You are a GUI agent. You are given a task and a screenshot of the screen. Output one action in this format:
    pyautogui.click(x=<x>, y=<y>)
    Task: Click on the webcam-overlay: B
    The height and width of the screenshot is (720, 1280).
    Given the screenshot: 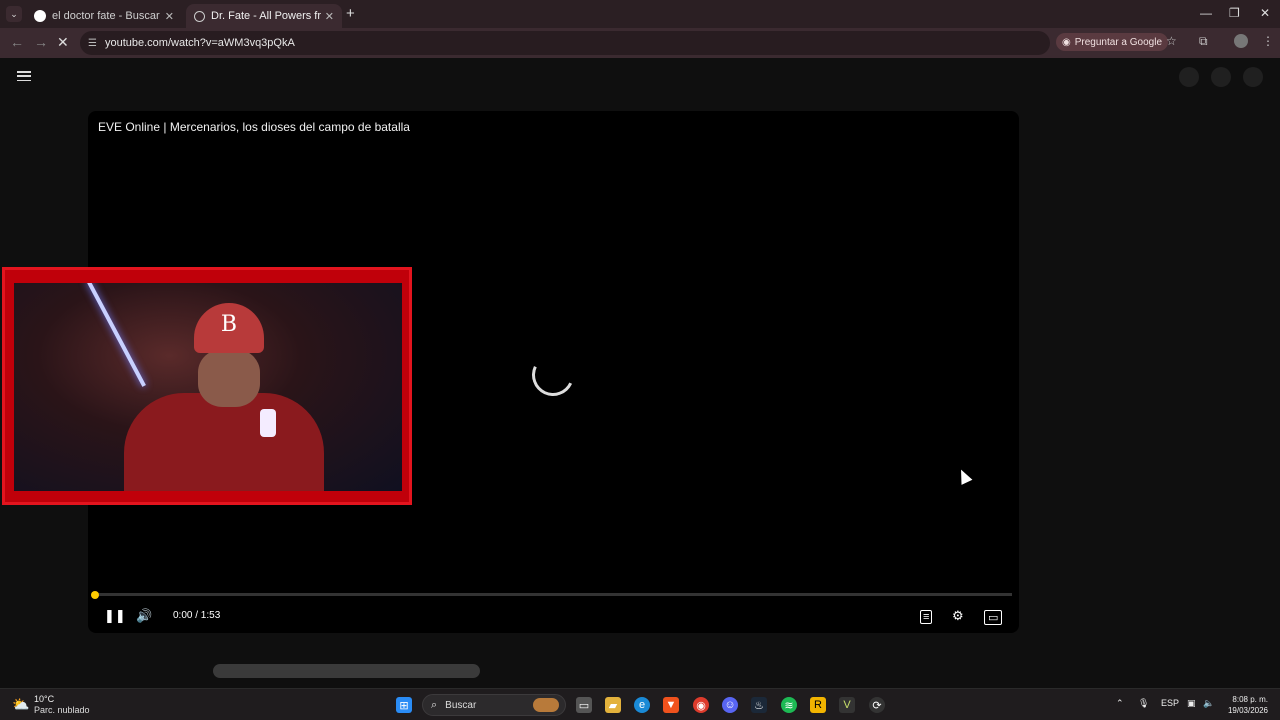 What is the action you would take?
    pyautogui.click(x=207, y=386)
    